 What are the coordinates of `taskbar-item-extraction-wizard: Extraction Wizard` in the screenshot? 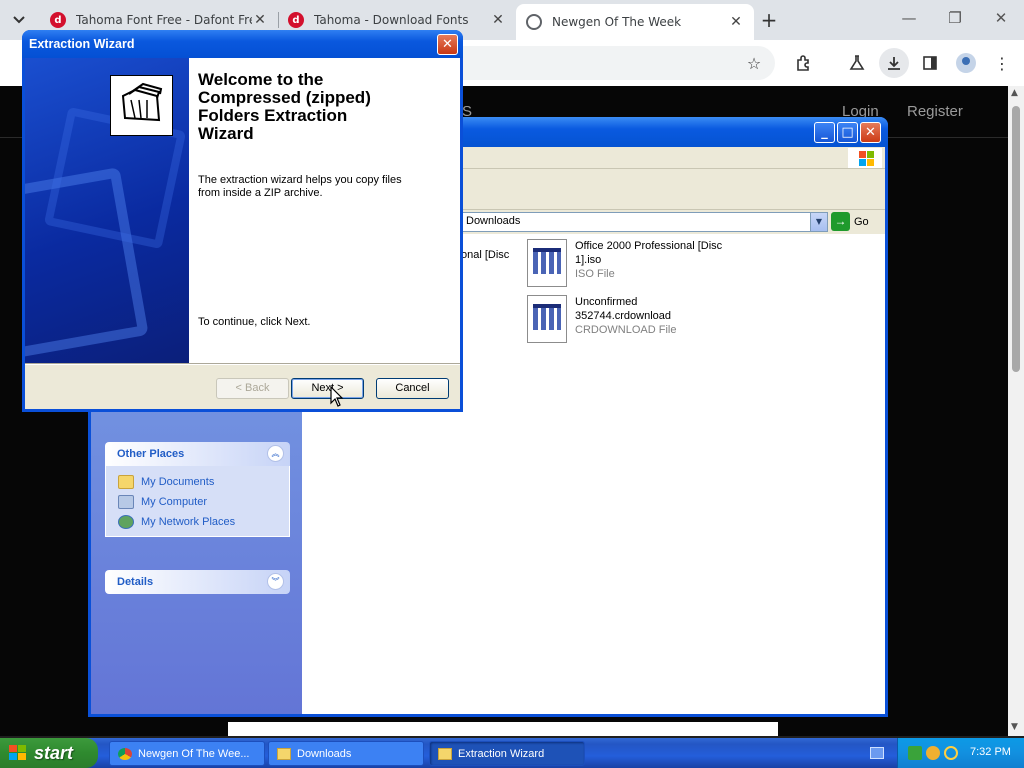 It's located at (507, 753).